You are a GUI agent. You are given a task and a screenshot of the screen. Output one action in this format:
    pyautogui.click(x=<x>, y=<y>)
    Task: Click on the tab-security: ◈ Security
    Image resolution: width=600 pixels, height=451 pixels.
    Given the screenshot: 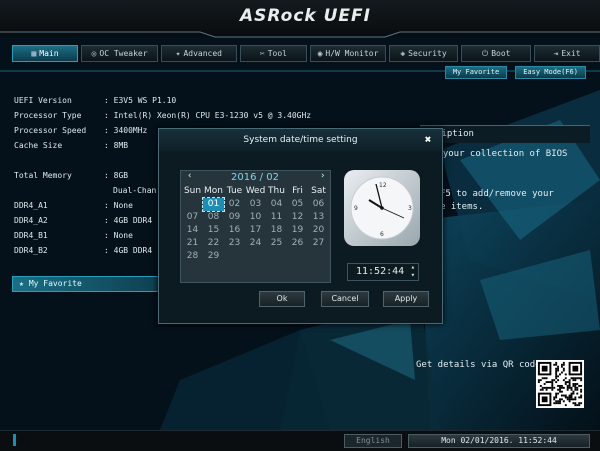 What is the action you would take?
    pyautogui.click(x=423, y=53)
    